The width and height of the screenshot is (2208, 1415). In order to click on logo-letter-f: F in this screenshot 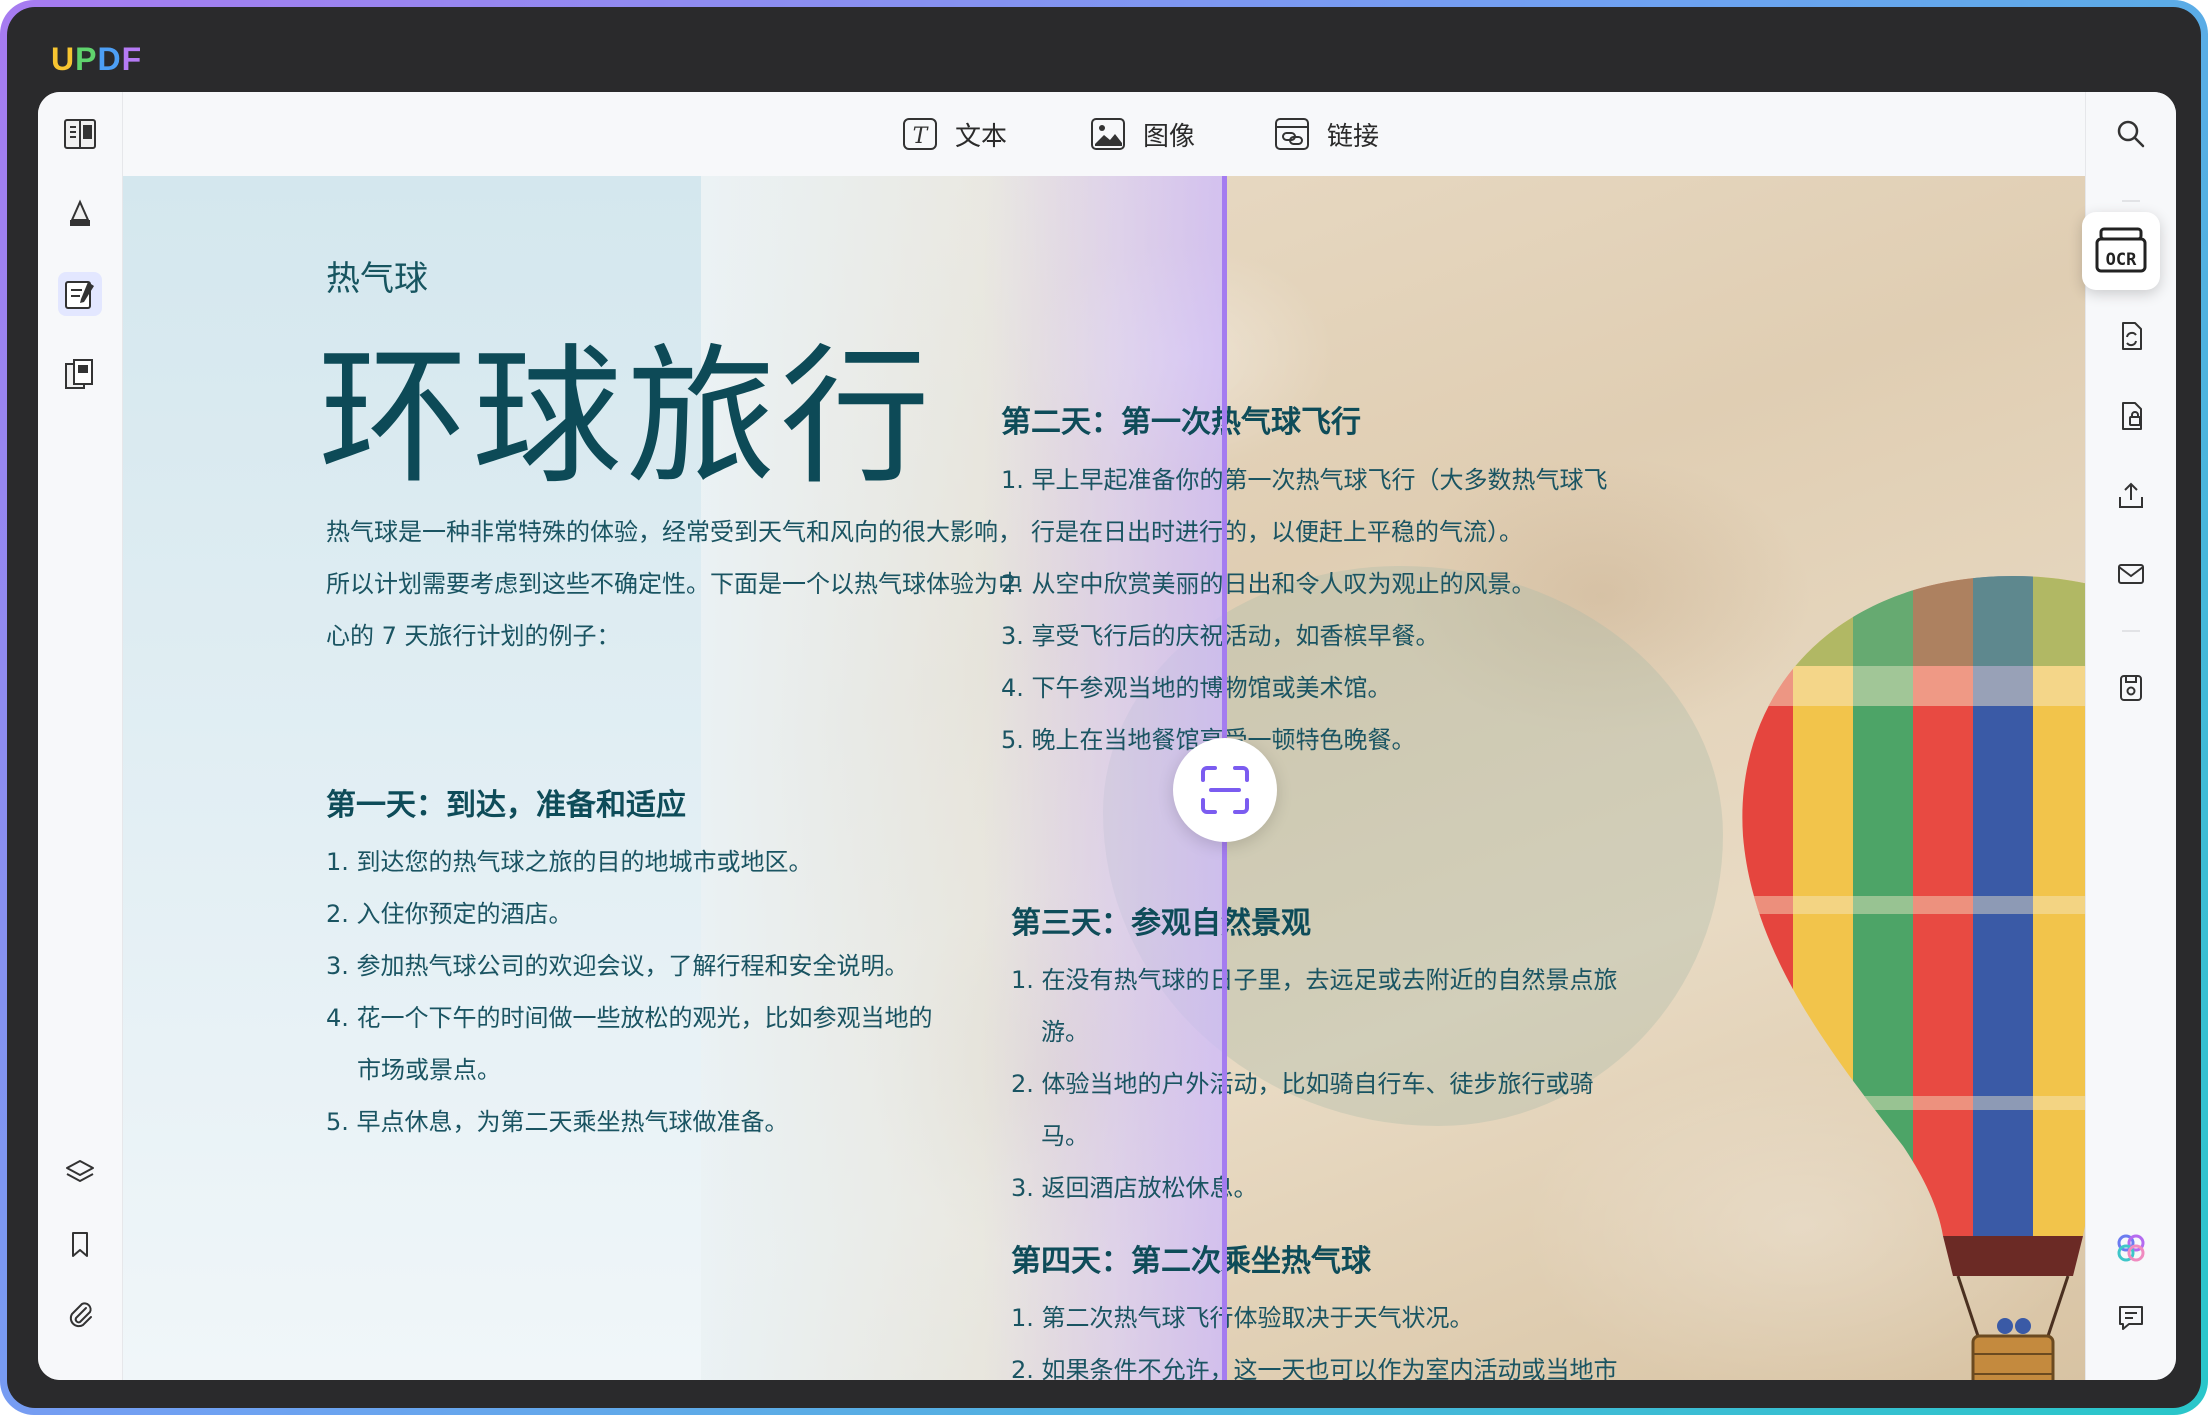, I will do `click(132, 59)`.